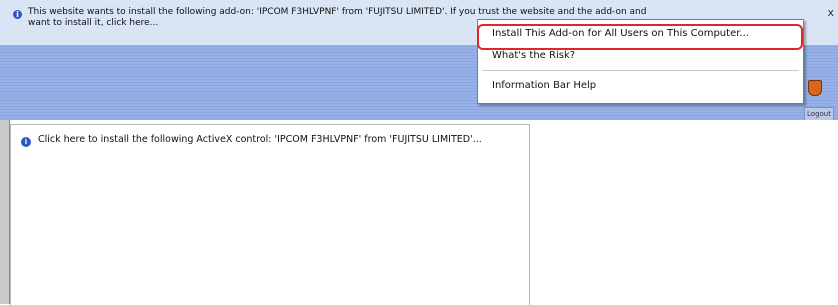  Describe the element at coordinates (815, 88) in the screenshot. I see `shield-icon` at that location.